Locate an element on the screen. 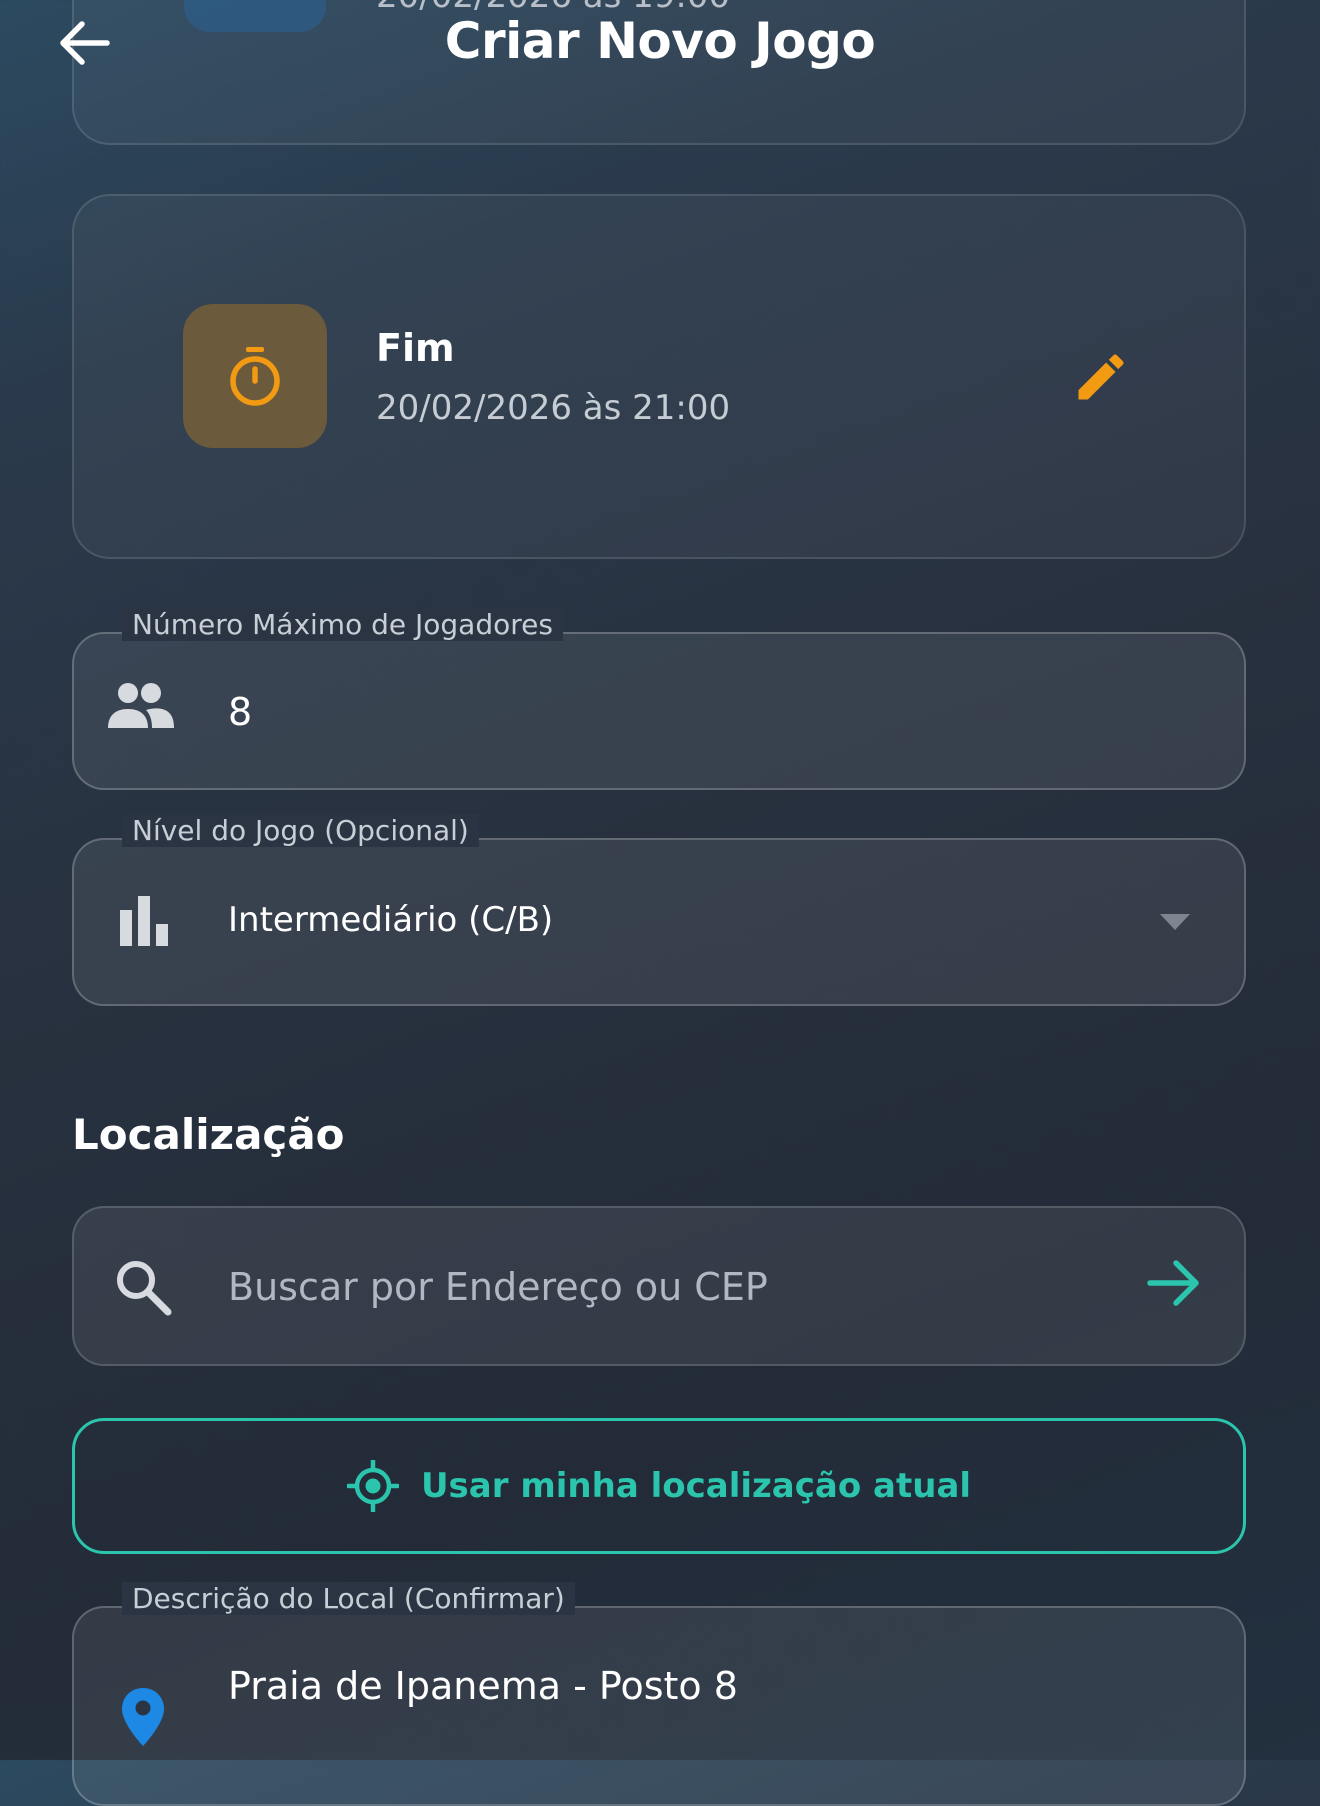 The width and height of the screenshot is (1320, 1806). timer-icon is located at coordinates (255, 376).